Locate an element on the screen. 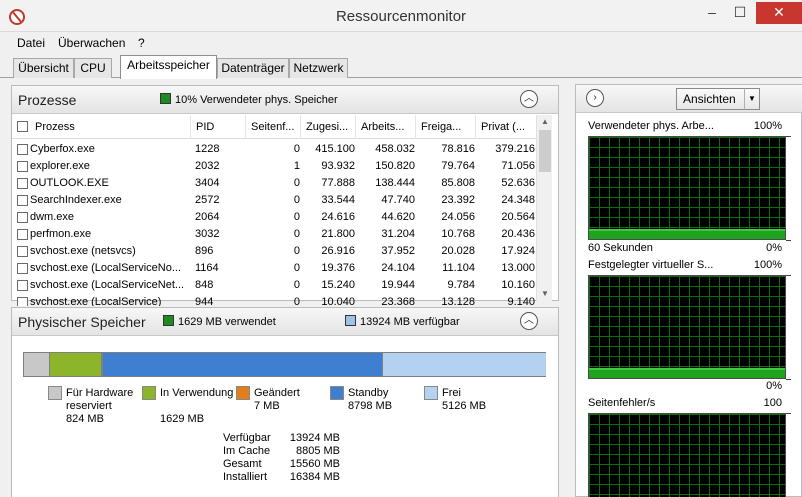 This screenshot has width=802, height=497. scroll-thumb is located at coordinates (545, 151).